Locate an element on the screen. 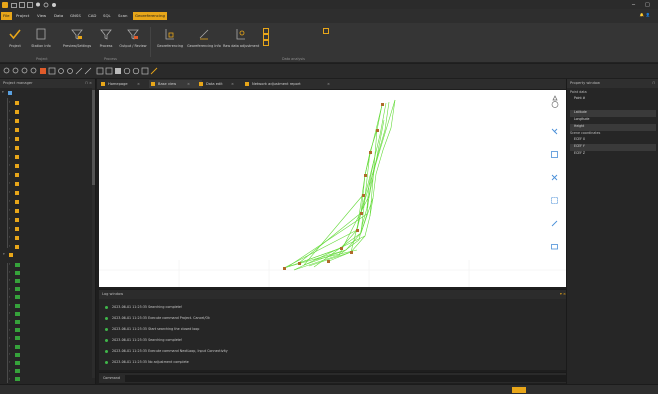 This screenshot has width=658, height=394. fit-view-icon is located at coordinates (554, 131).